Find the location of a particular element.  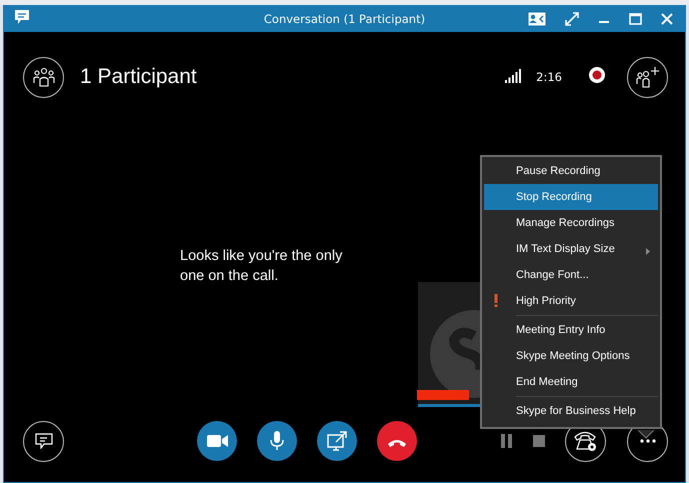

fullscreen-icon is located at coordinates (572, 19).